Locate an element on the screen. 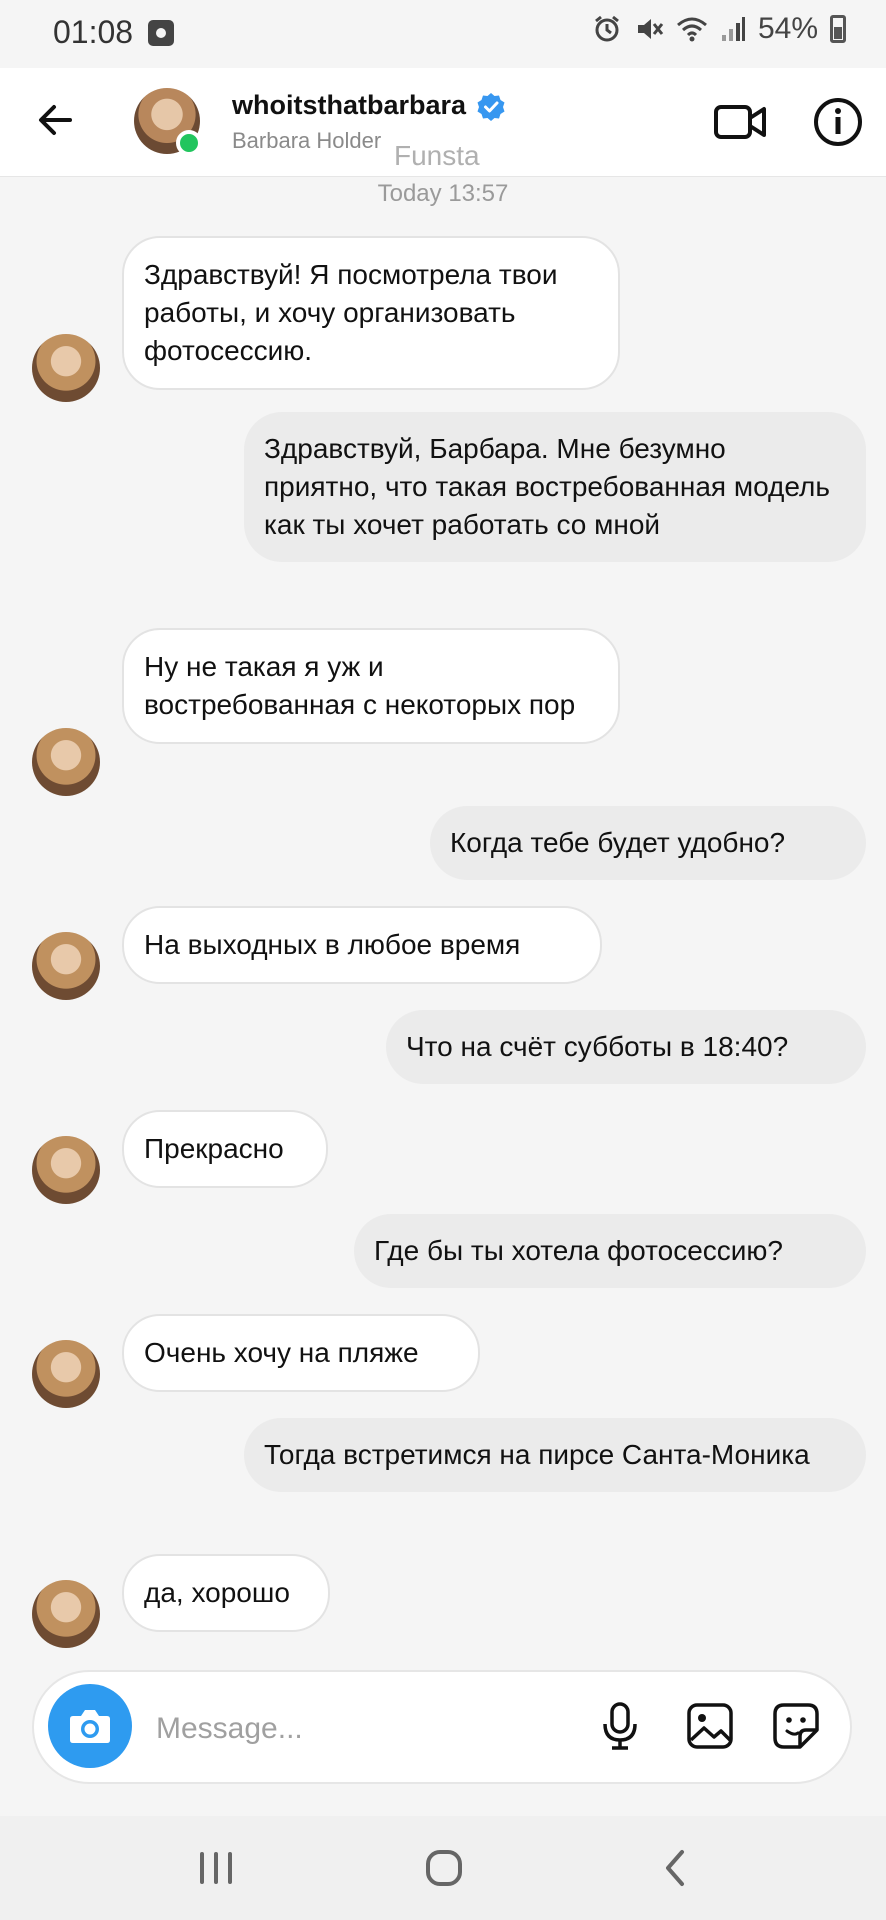  date-stamp: Today 13:57 is located at coordinates (443, 193).